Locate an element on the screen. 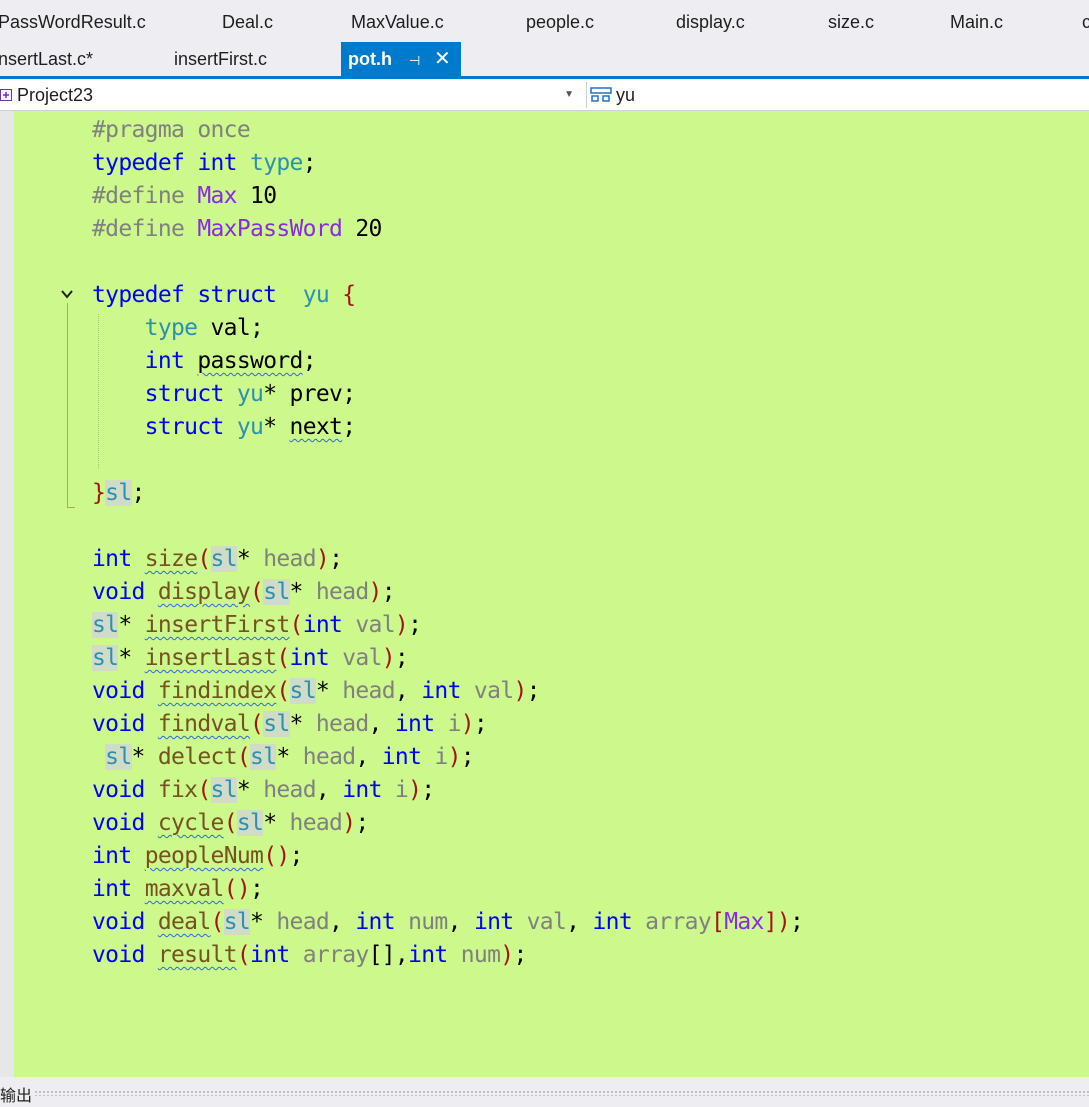 The width and height of the screenshot is (1089, 1107). code-line-20: sl* delect(sl* head, int i); is located at coordinates (283, 757).